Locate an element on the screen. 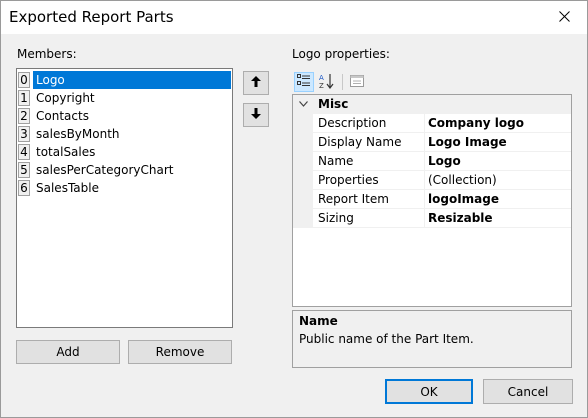 Image resolution: width=588 pixels, height=418 pixels. list-item-label: Copyright is located at coordinates (65, 98).